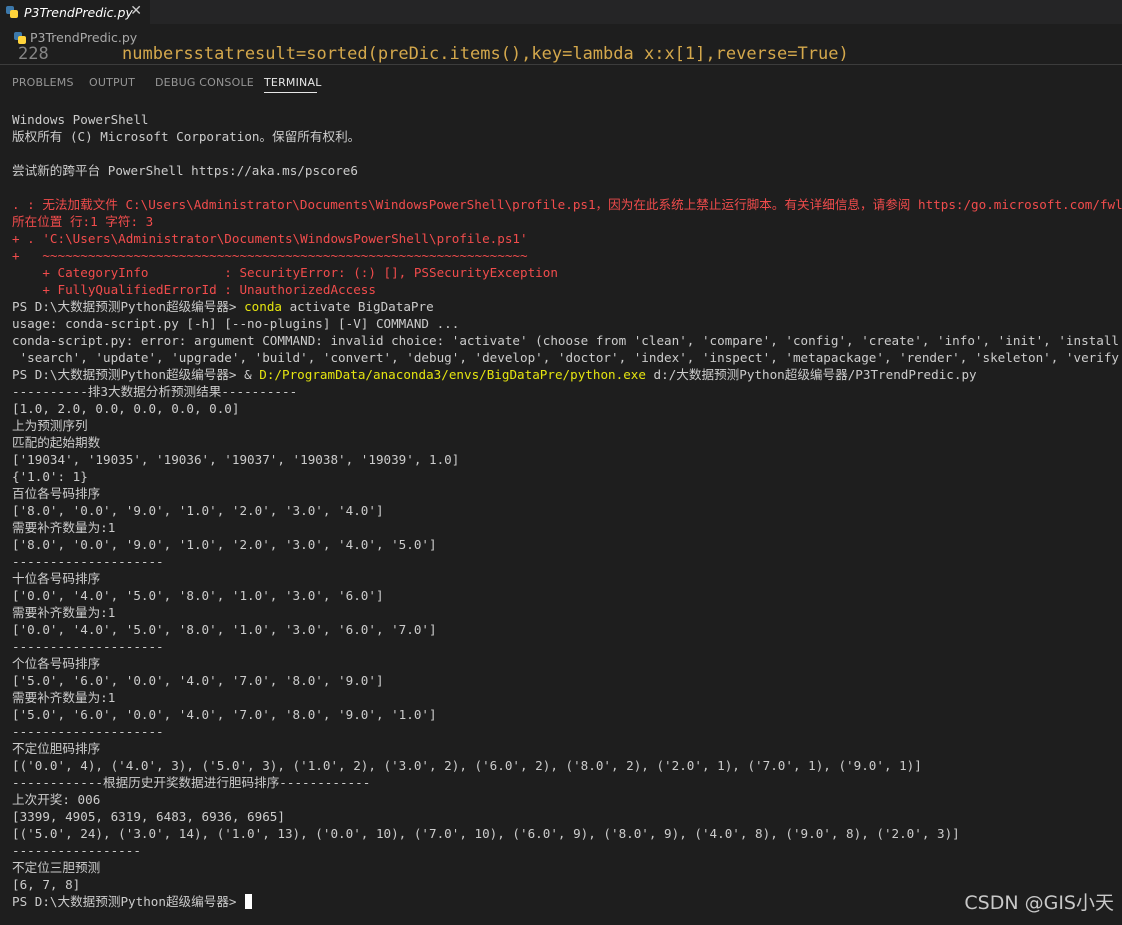  Describe the element at coordinates (80, 119) in the screenshot. I see `terminal-line: Windows PowerShell` at that location.